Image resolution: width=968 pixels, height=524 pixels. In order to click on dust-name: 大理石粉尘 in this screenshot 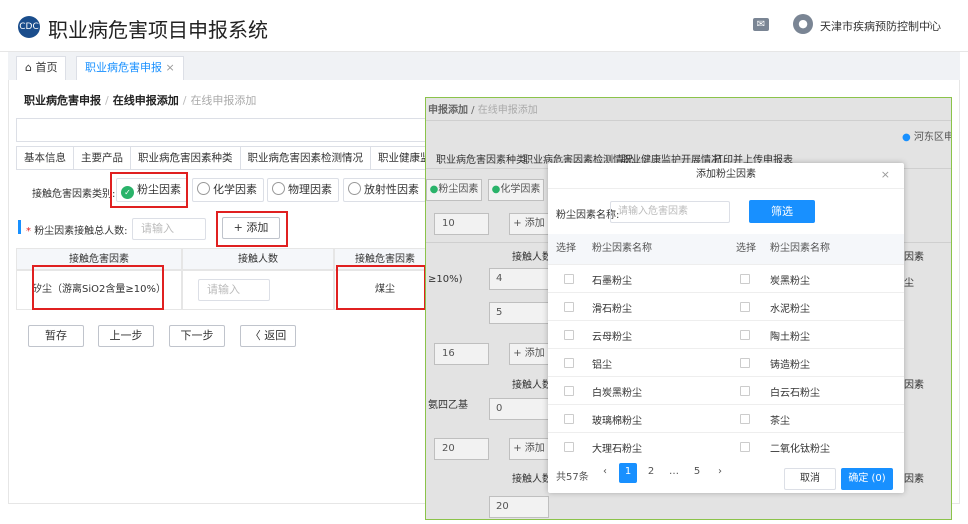, I will do `click(617, 449)`.